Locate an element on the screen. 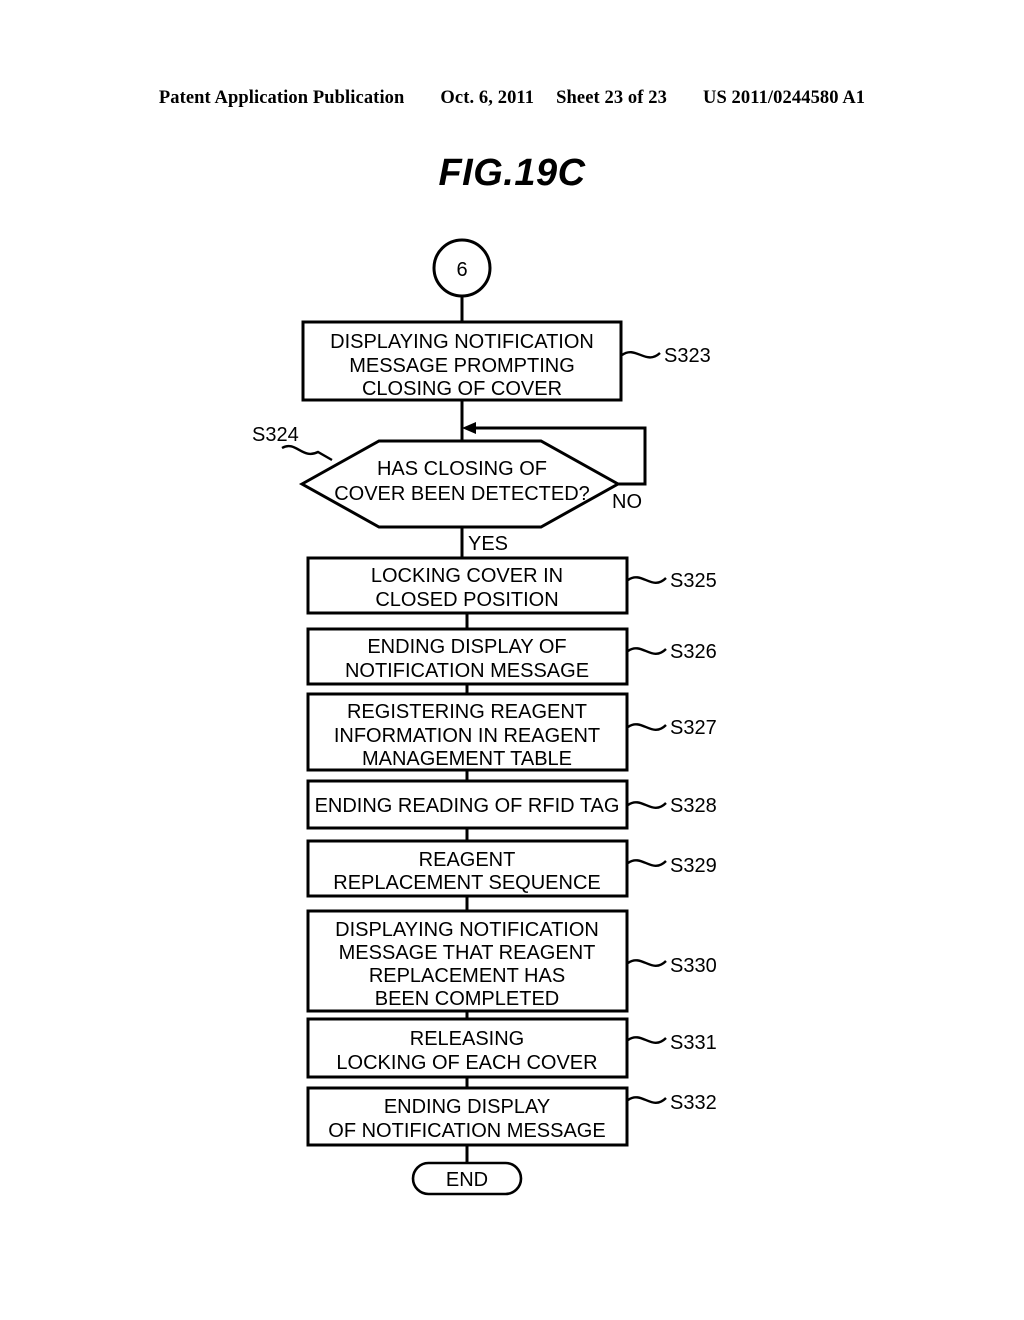  step-label-s330: S330 is located at coordinates (693, 966).